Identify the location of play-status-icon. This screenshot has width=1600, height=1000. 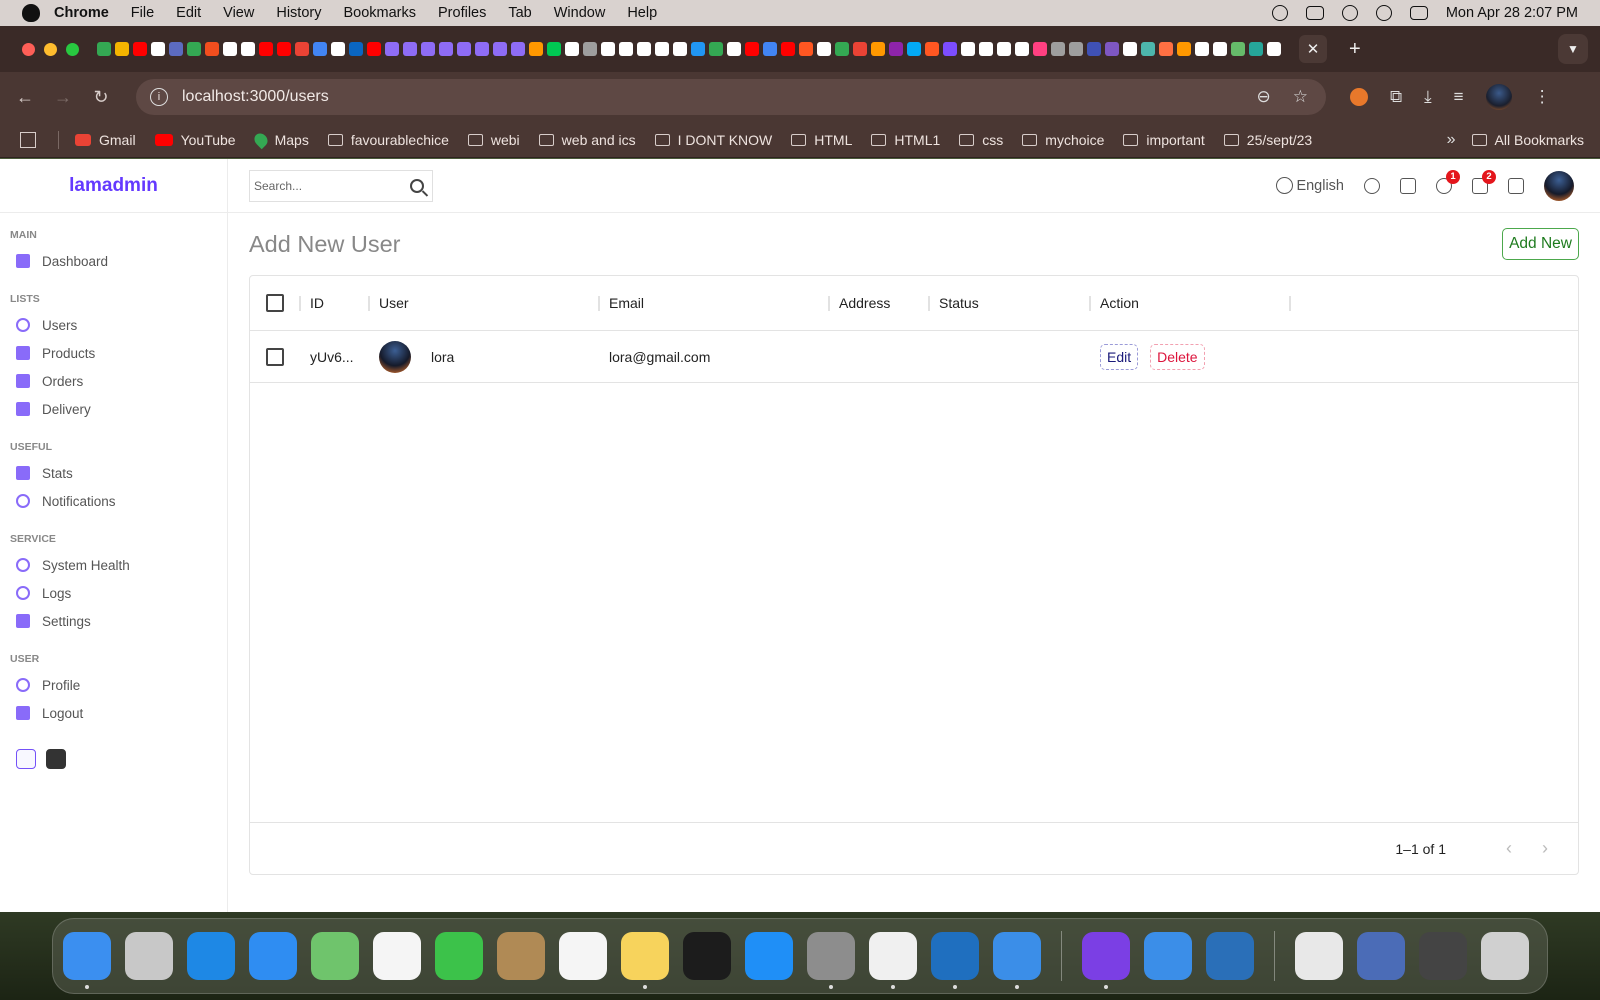
(1279, 13).